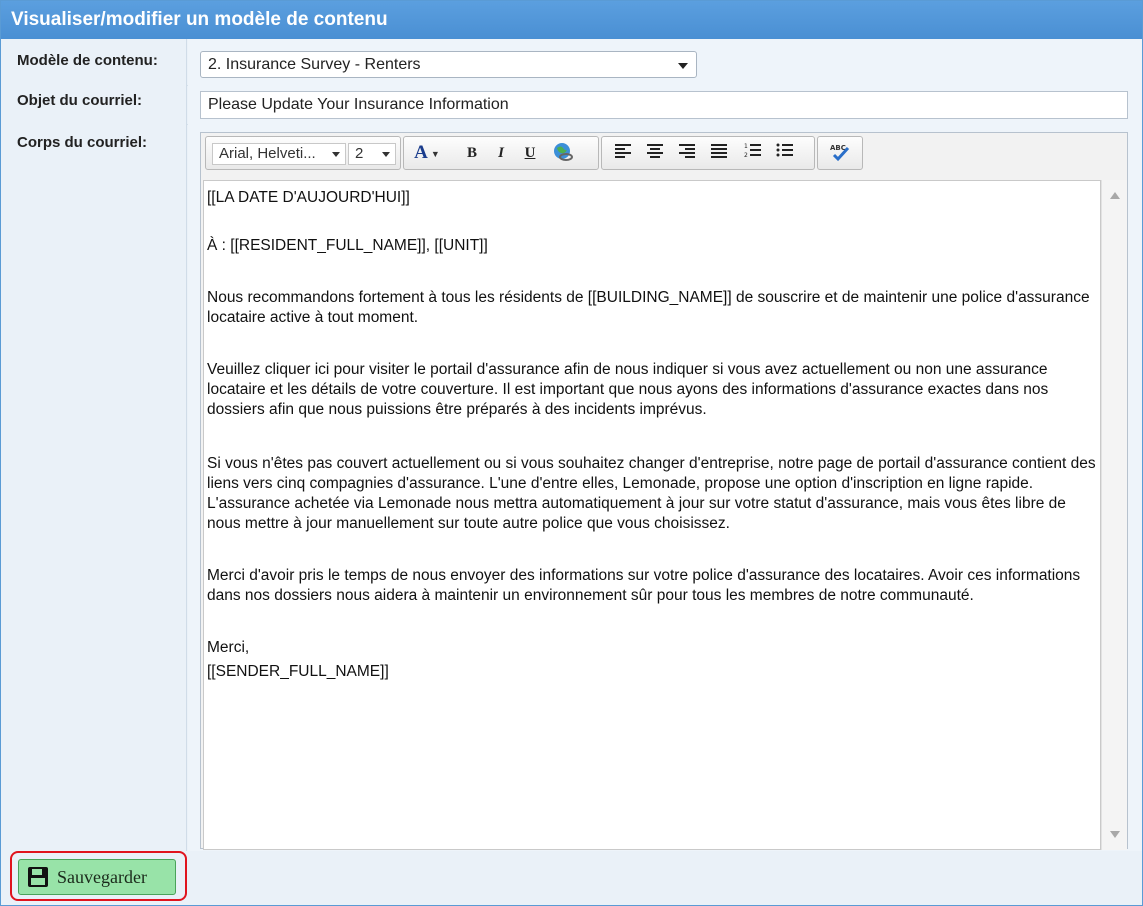 The image size is (1143, 906). I want to click on bullet-list-icon, so click(785, 153).